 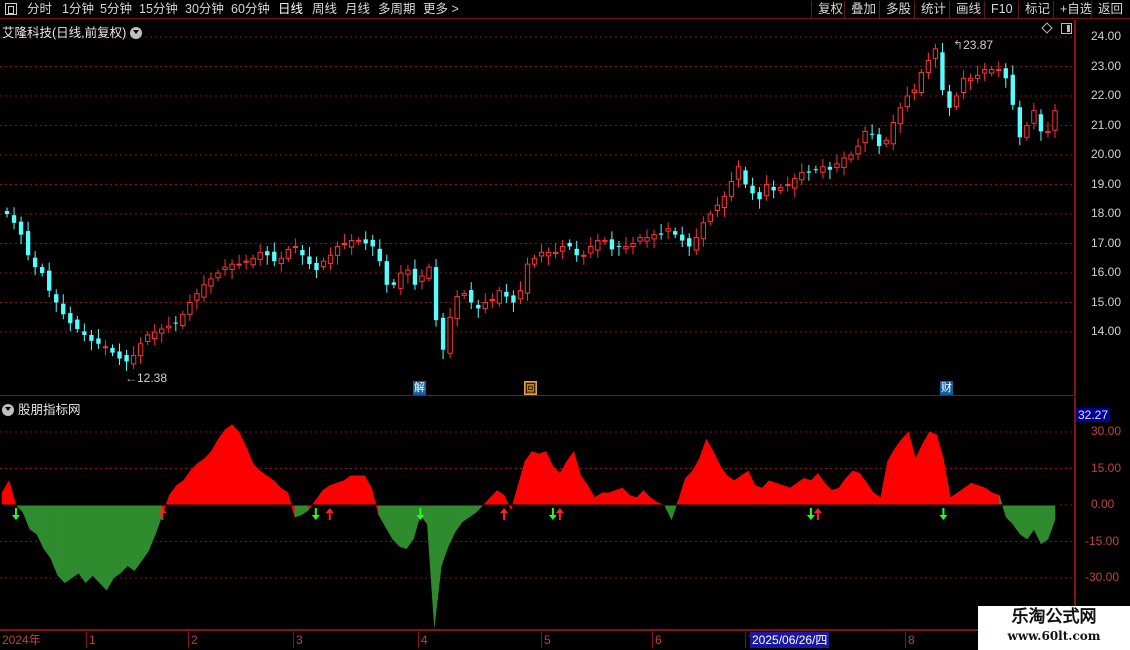 What do you see at coordinates (1066, 28) in the screenshot?
I see `panel-toggle-icon` at bounding box center [1066, 28].